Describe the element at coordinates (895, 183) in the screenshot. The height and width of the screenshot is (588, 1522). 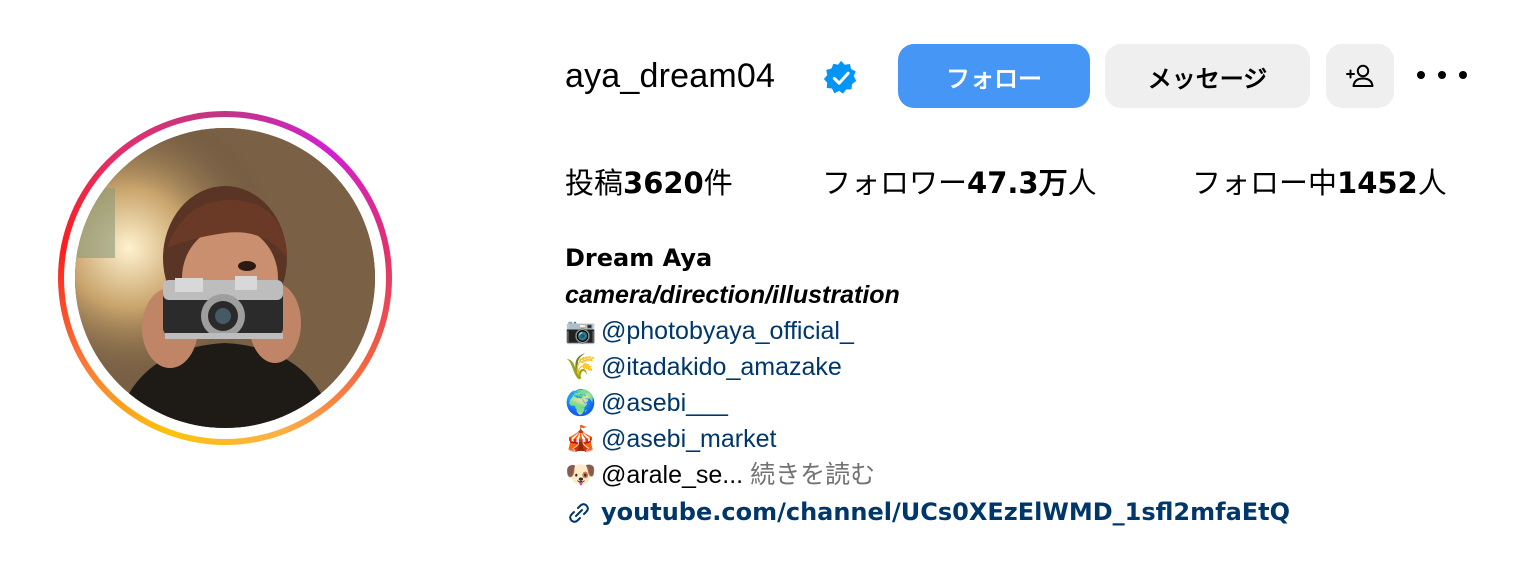
I see `followers-label: フォロワー` at that location.